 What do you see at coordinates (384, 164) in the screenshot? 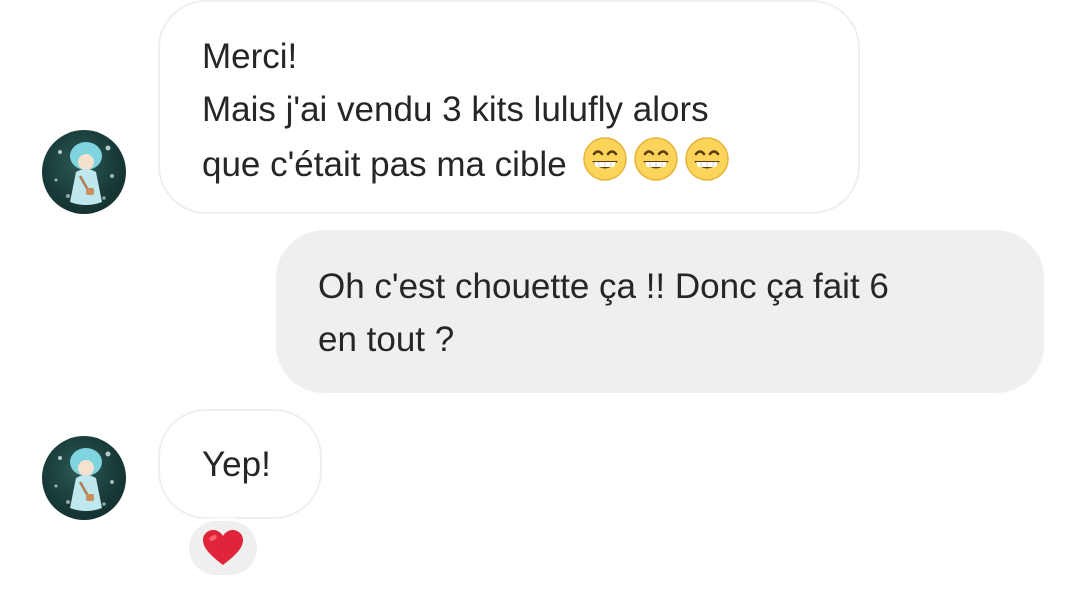
I see `message-text: que c'était pas ma cible` at bounding box center [384, 164].